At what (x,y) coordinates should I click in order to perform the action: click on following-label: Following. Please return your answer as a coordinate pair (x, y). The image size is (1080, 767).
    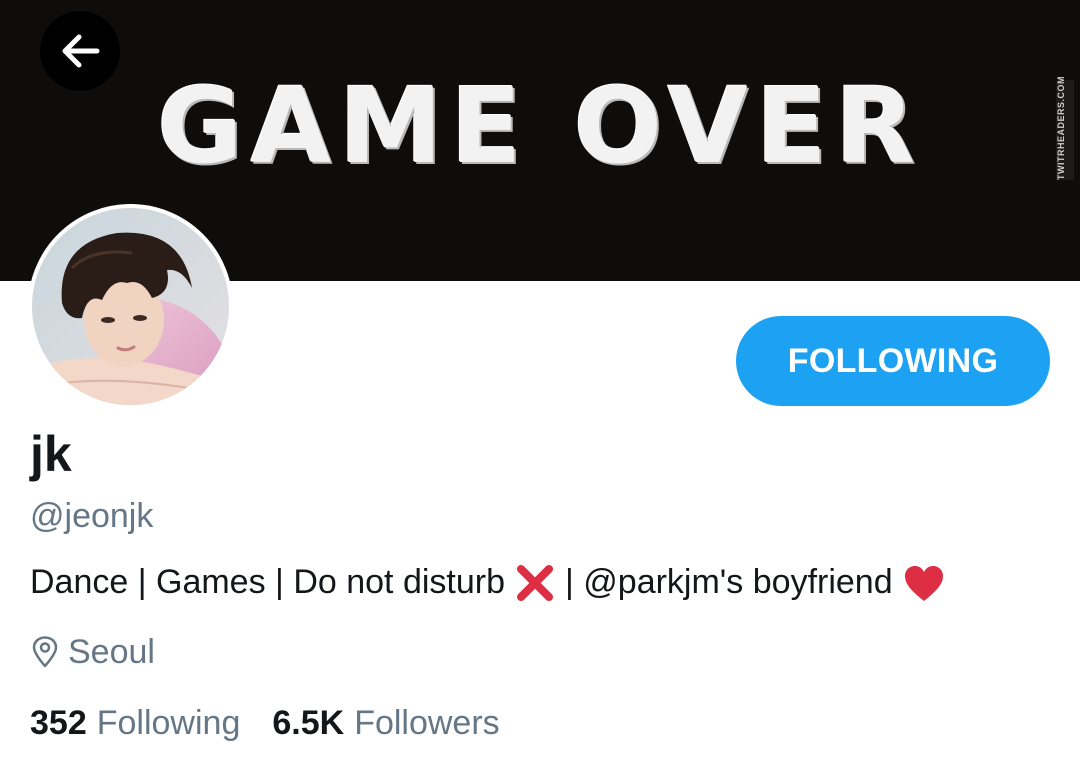
    Looking at the image, I should click on (168, 723).